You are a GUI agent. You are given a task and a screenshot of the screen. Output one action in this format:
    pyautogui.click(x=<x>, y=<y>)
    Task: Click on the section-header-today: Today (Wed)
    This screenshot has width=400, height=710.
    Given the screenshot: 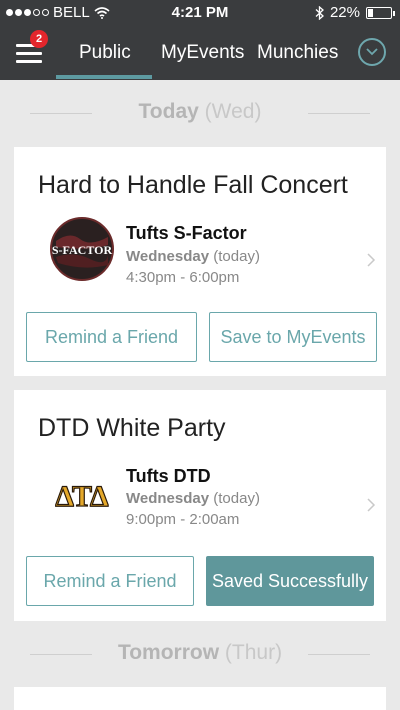 What is the action you would take?
    pyautogui.click(x=200, y=111)
    